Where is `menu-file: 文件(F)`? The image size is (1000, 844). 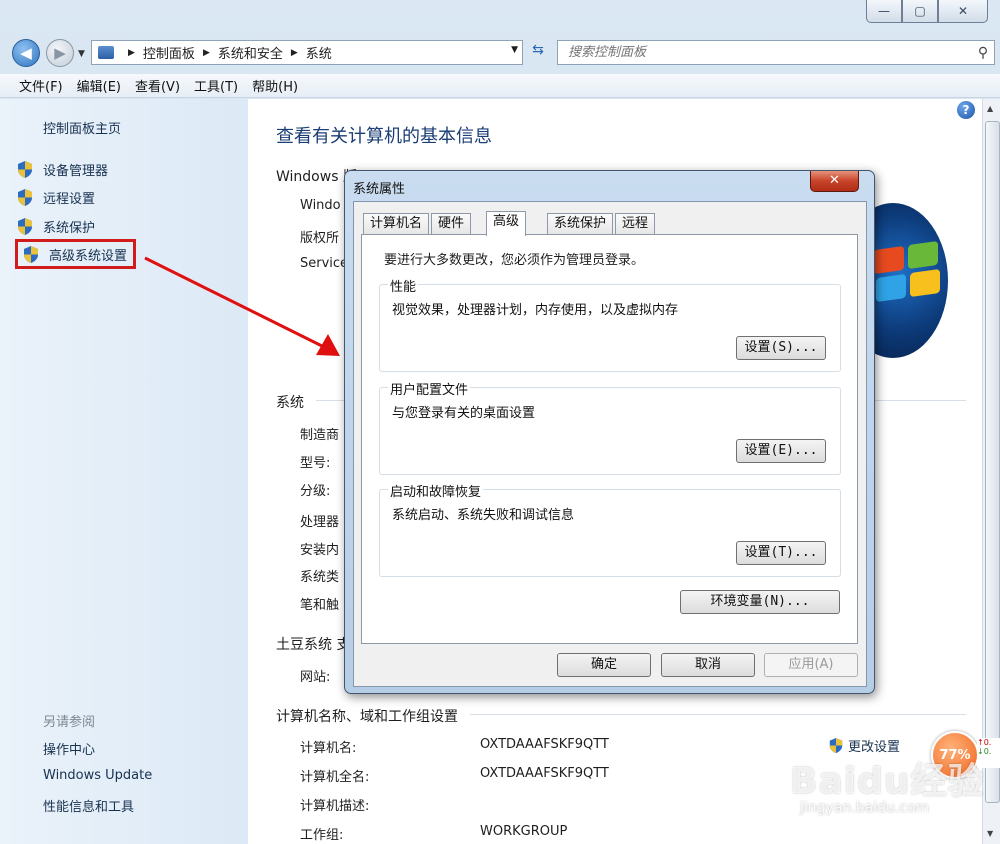 menu-file: 文件(F) is located at coordinates (41, 85).